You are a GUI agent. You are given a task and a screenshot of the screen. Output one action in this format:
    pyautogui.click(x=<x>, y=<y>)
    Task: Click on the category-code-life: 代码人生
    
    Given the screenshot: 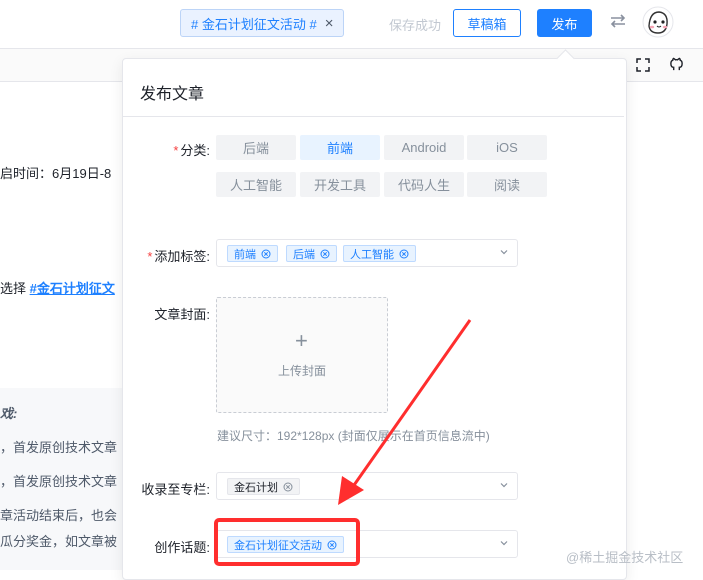 What is the action you would take?
    pyautogui.click(x=424, y=184)
    